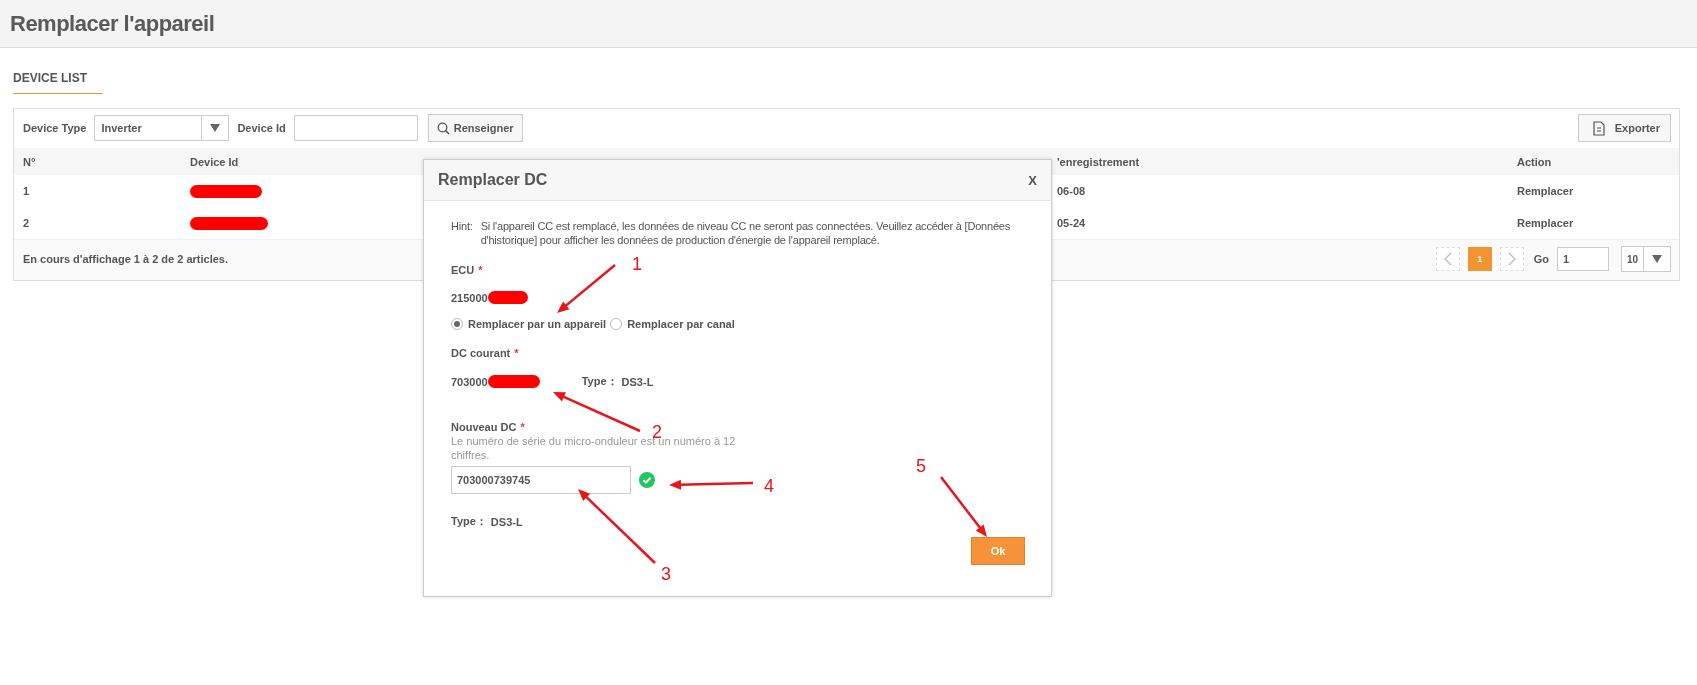 The image size is (1697, 685). Describe the element at coordinates (1534, 161) in the screenshot. I see `column-header: Action` at that location.